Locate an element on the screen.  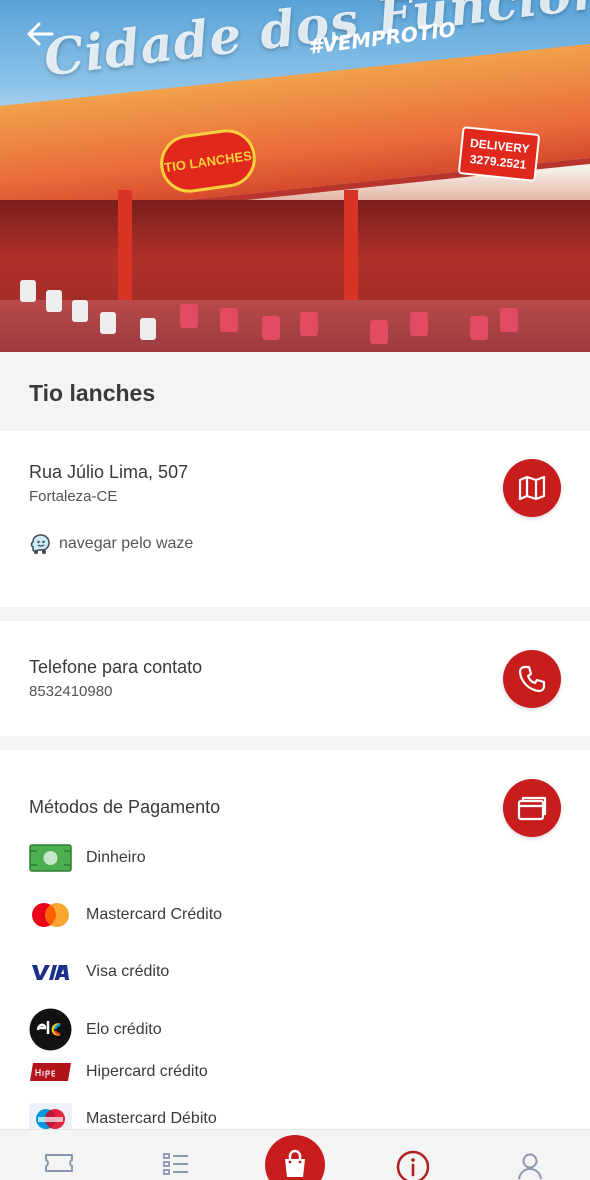
payment-method-label: Hipercard crédito is located at coordinates (147, 1071).